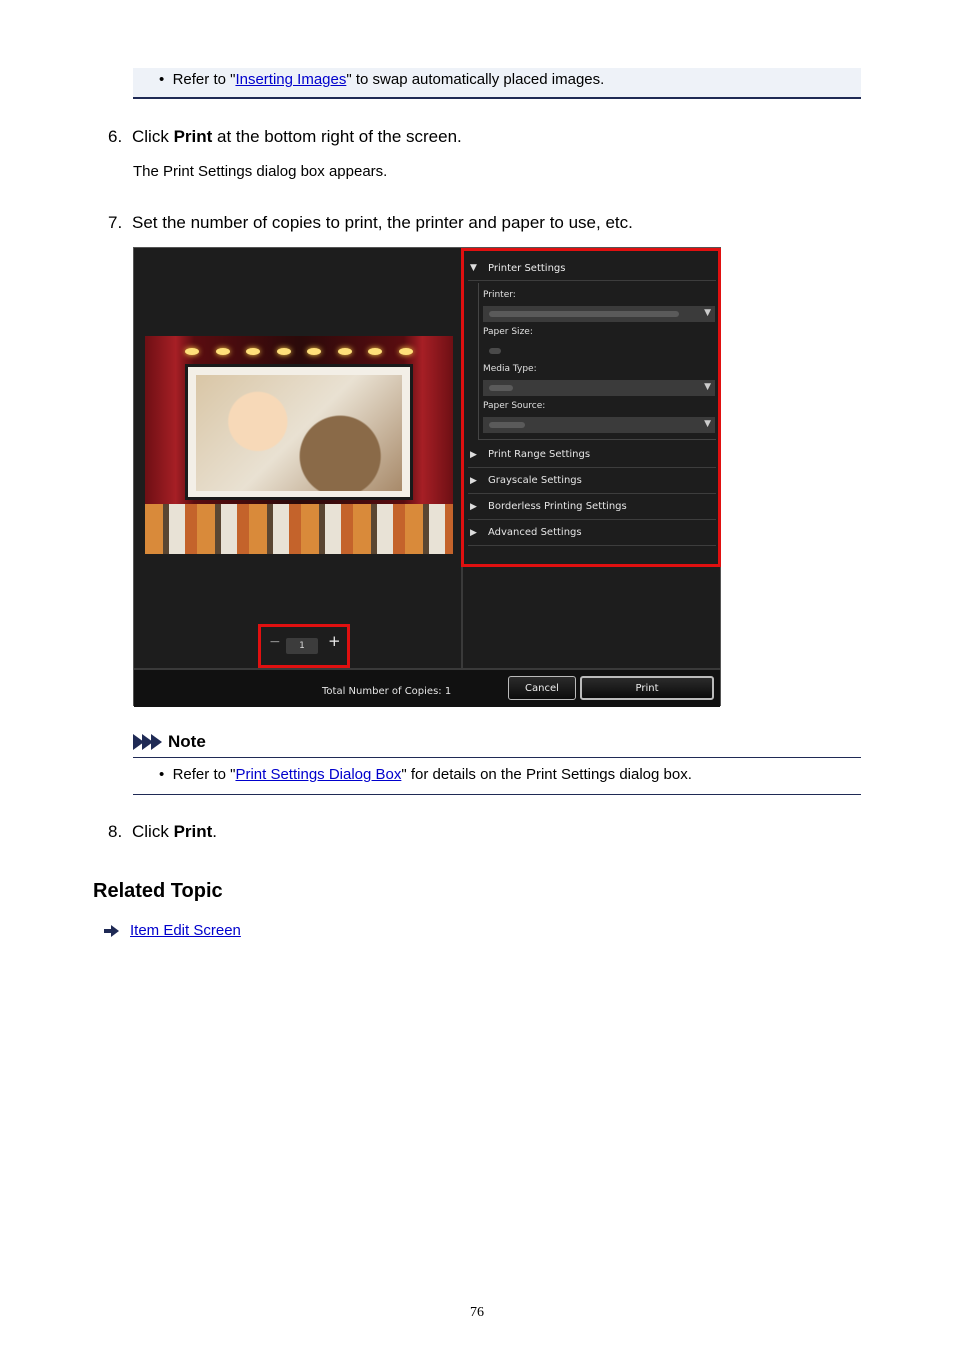  Describe the element at coordinates (387, 691) in the screenshot. I see `total-copies-label: Total Number of Copies: 1` at that location.